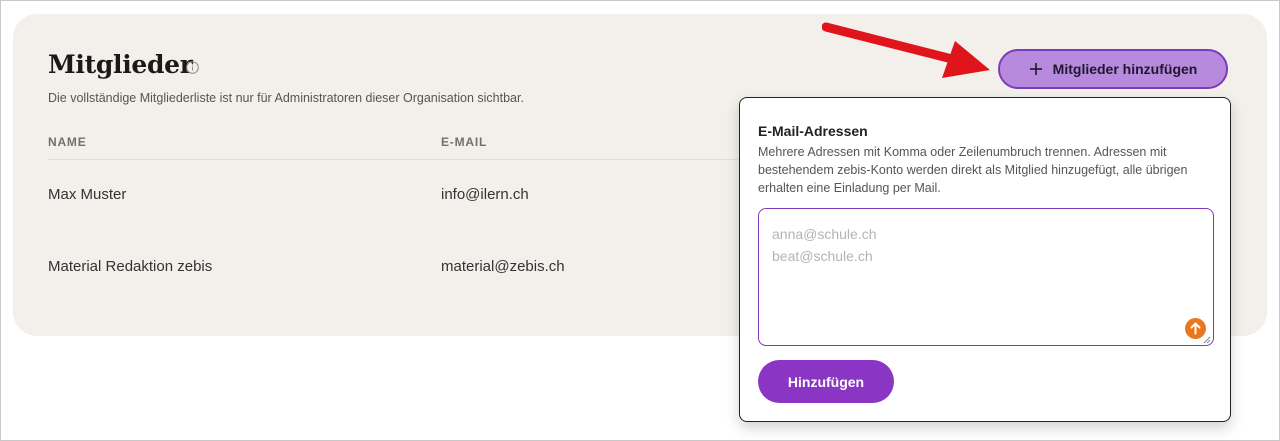  Describe the element at coordinates (130, 266) in the screenshot. I see `member-name: Material Redaktion zebis` at that location.